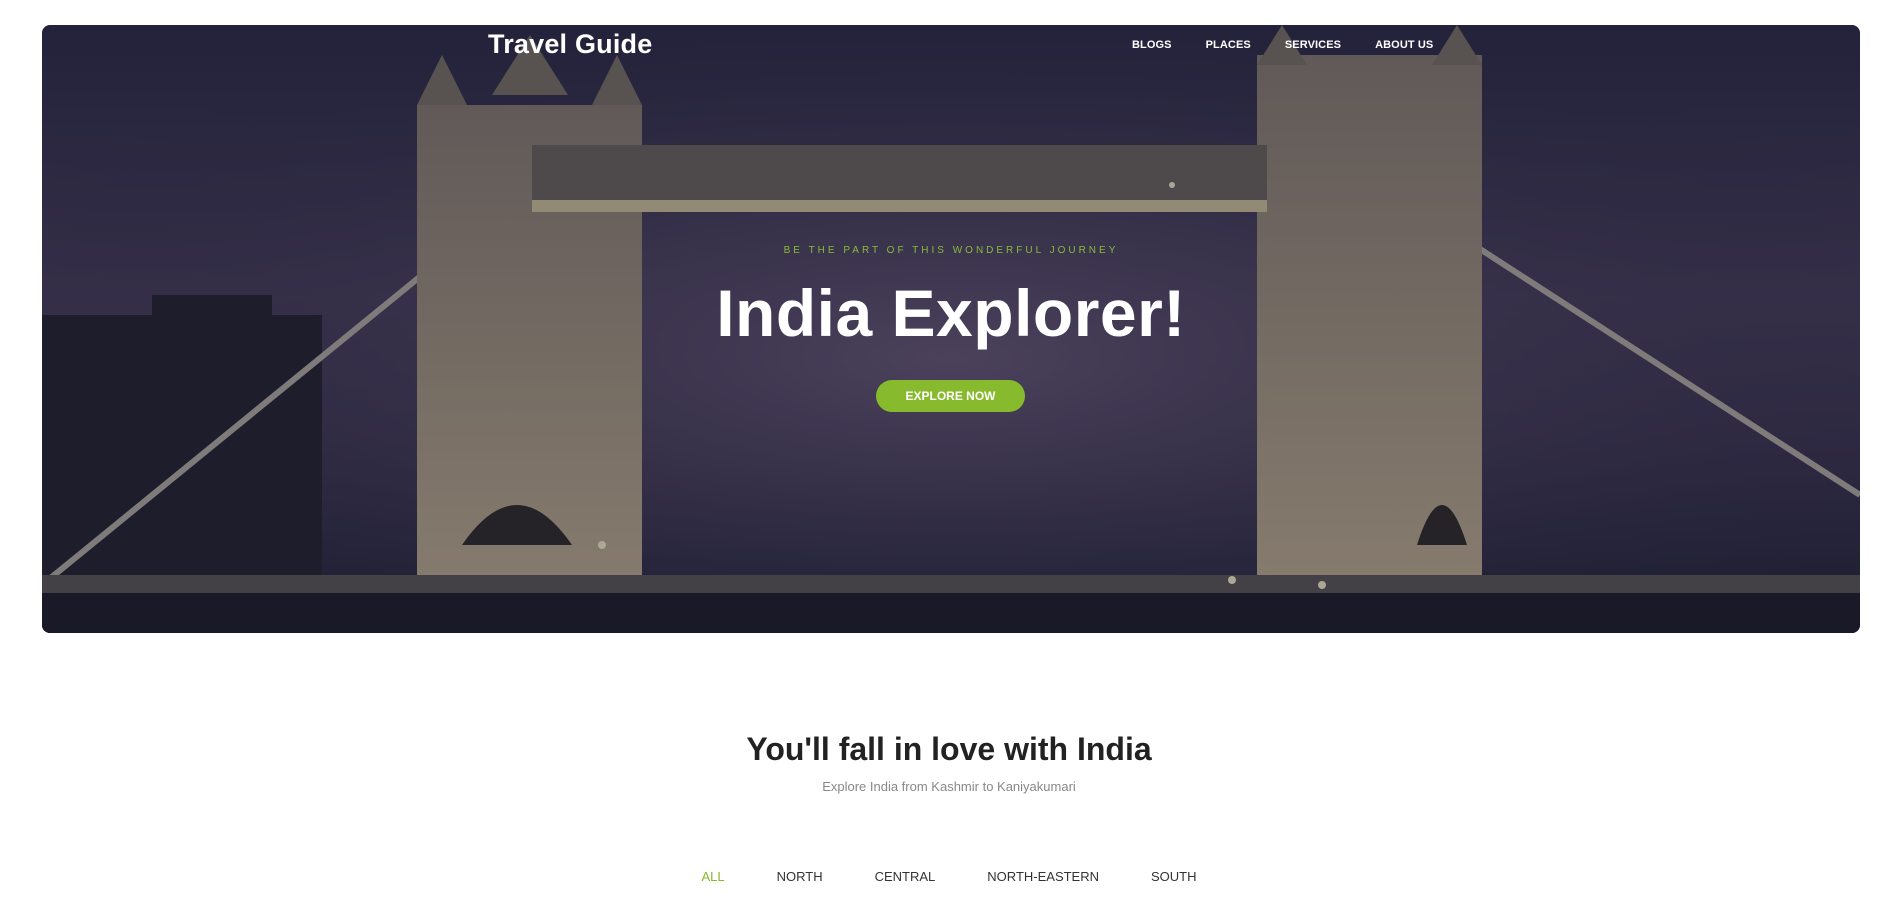 The height and width of the screenshot is (905, 1898). I want to click on section-title: You'll fall in love with India, so click(949, 749).